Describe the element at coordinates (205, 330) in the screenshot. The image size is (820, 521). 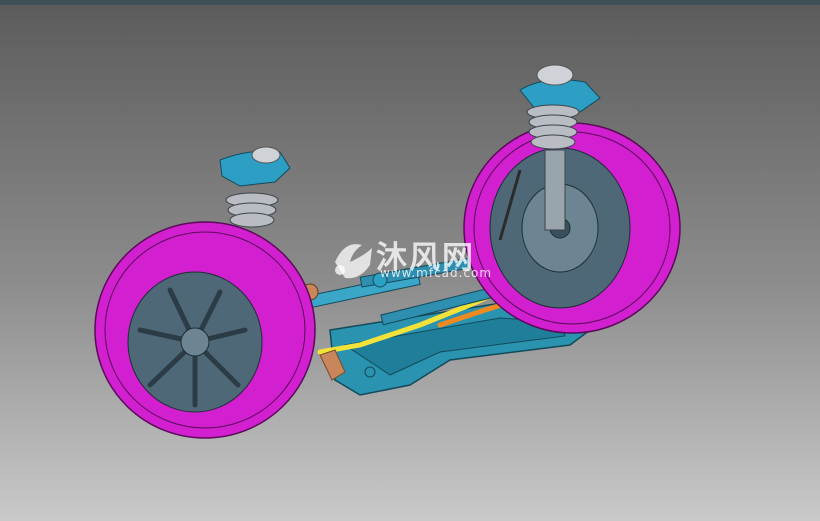
I see `left-wheel` at that location.